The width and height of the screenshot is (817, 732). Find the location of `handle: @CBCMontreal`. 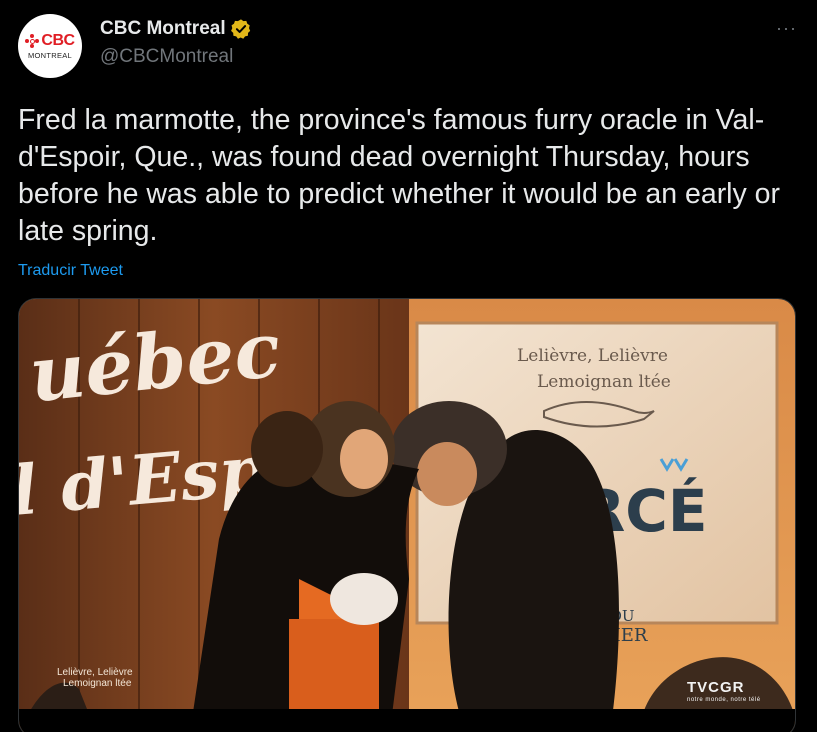

handle: @CBCMontreal is located at coordinates (176, 57).